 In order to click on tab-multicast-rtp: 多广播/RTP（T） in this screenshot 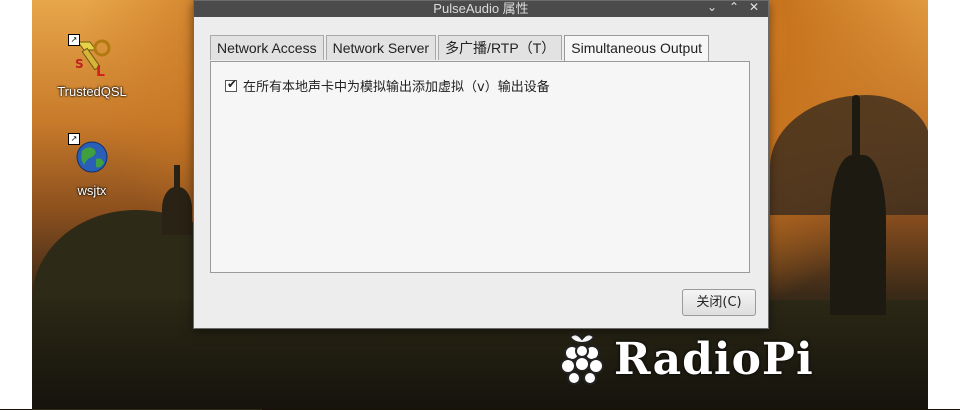, I will do `click(500, 47)`.